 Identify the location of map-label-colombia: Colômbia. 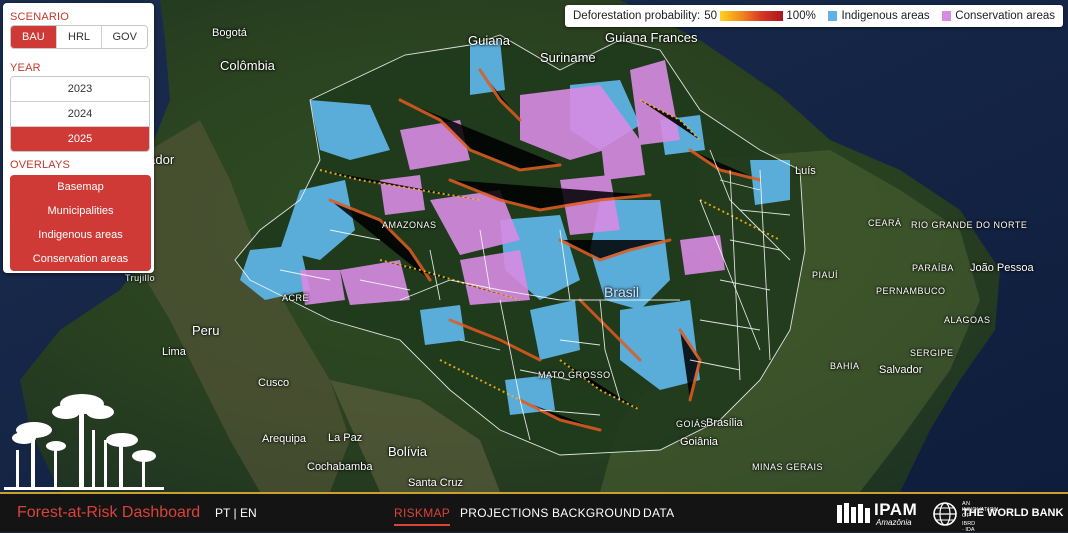
(247, 65).